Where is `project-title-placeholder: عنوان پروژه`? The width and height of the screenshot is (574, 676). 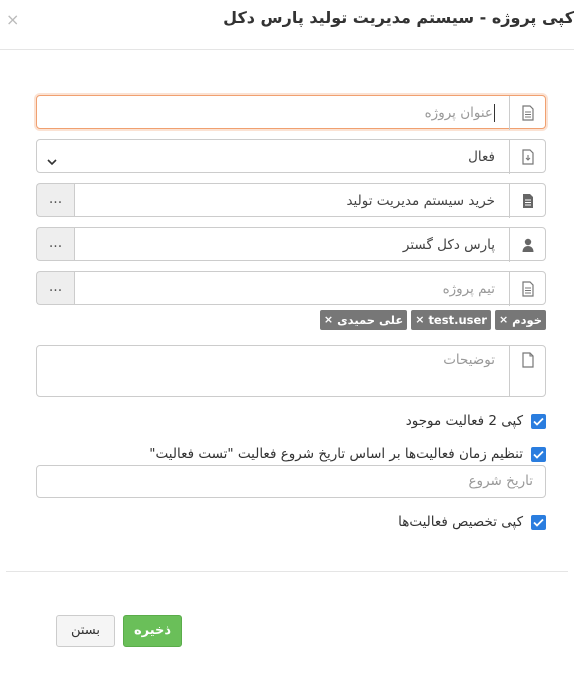
project-title-placeholder: عنوان پروژه is located at coordinates (458, 113).